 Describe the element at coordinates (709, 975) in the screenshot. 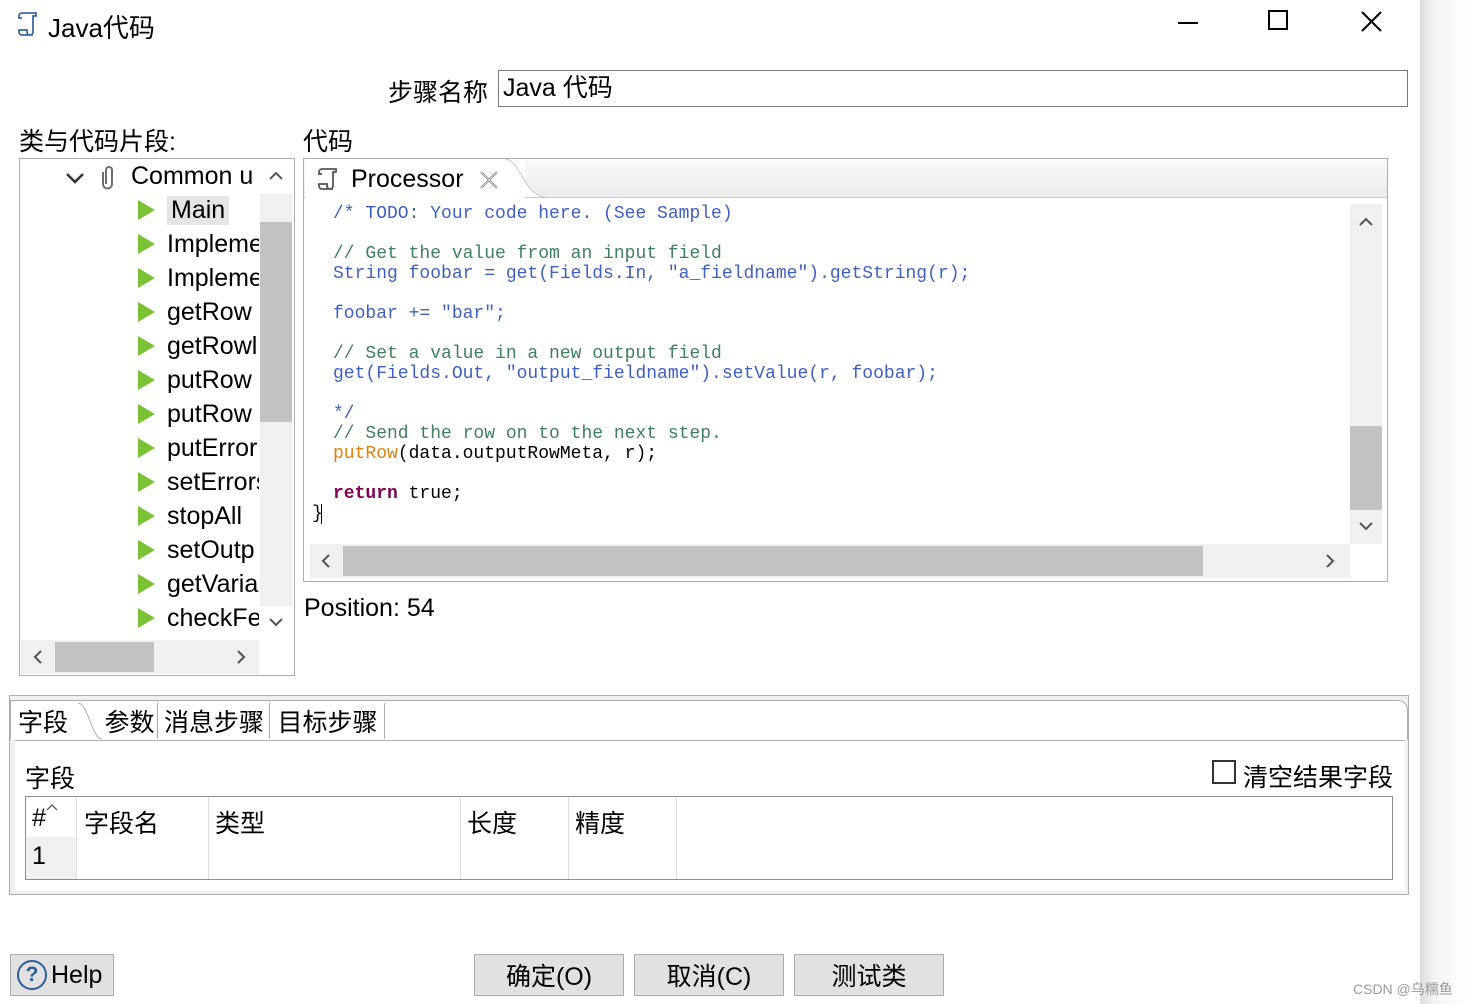

I see `cancel-button: 取消(C)` at that location.